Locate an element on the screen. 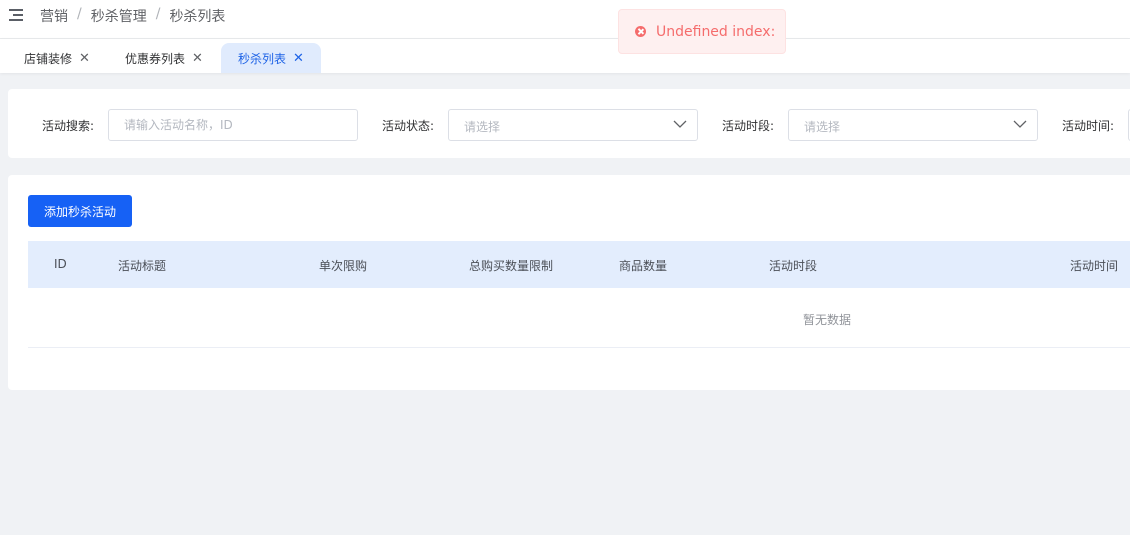 The image size is (1130, 535). tabs-bar: 店铺装修 ✕ 优惠券列表 ✕ 秒杀列表 ✕ is located at coordinates (565, 56).